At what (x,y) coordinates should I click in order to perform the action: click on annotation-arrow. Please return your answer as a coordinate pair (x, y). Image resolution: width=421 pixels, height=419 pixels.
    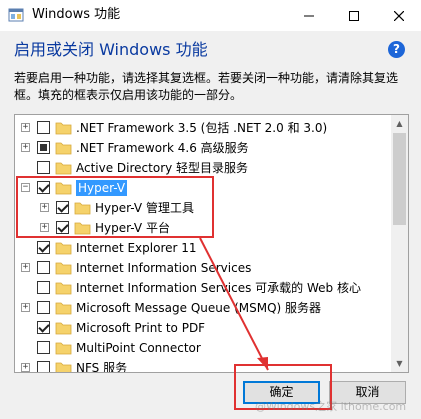
    Looking at the image, I should click on (234, 304).